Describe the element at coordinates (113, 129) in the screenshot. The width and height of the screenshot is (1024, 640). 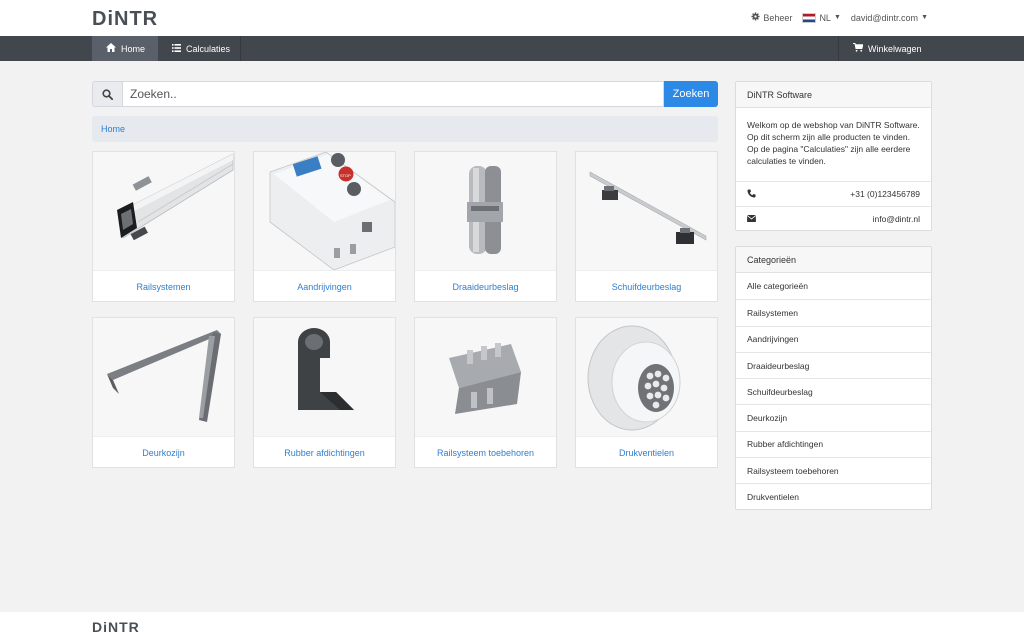
I see `breadcrumb-home-link: Home` at that location.